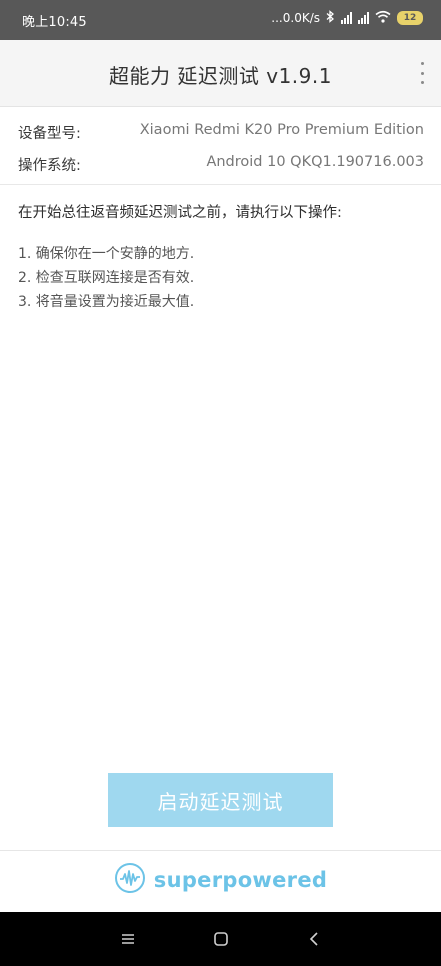  I want to click on superpowered-logo-icon, so click(130, 880).